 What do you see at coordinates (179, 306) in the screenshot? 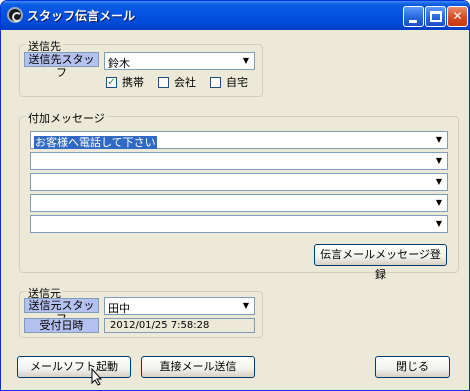
I see `sender-staff-select: 田中 ▼` at bounding box center [179, 306].